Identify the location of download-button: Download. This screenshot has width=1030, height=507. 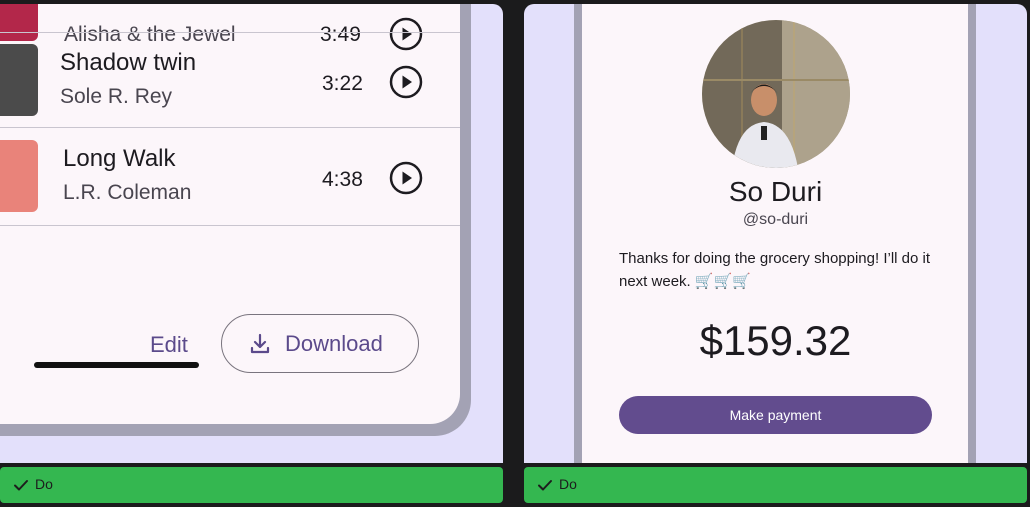
(320, 343).